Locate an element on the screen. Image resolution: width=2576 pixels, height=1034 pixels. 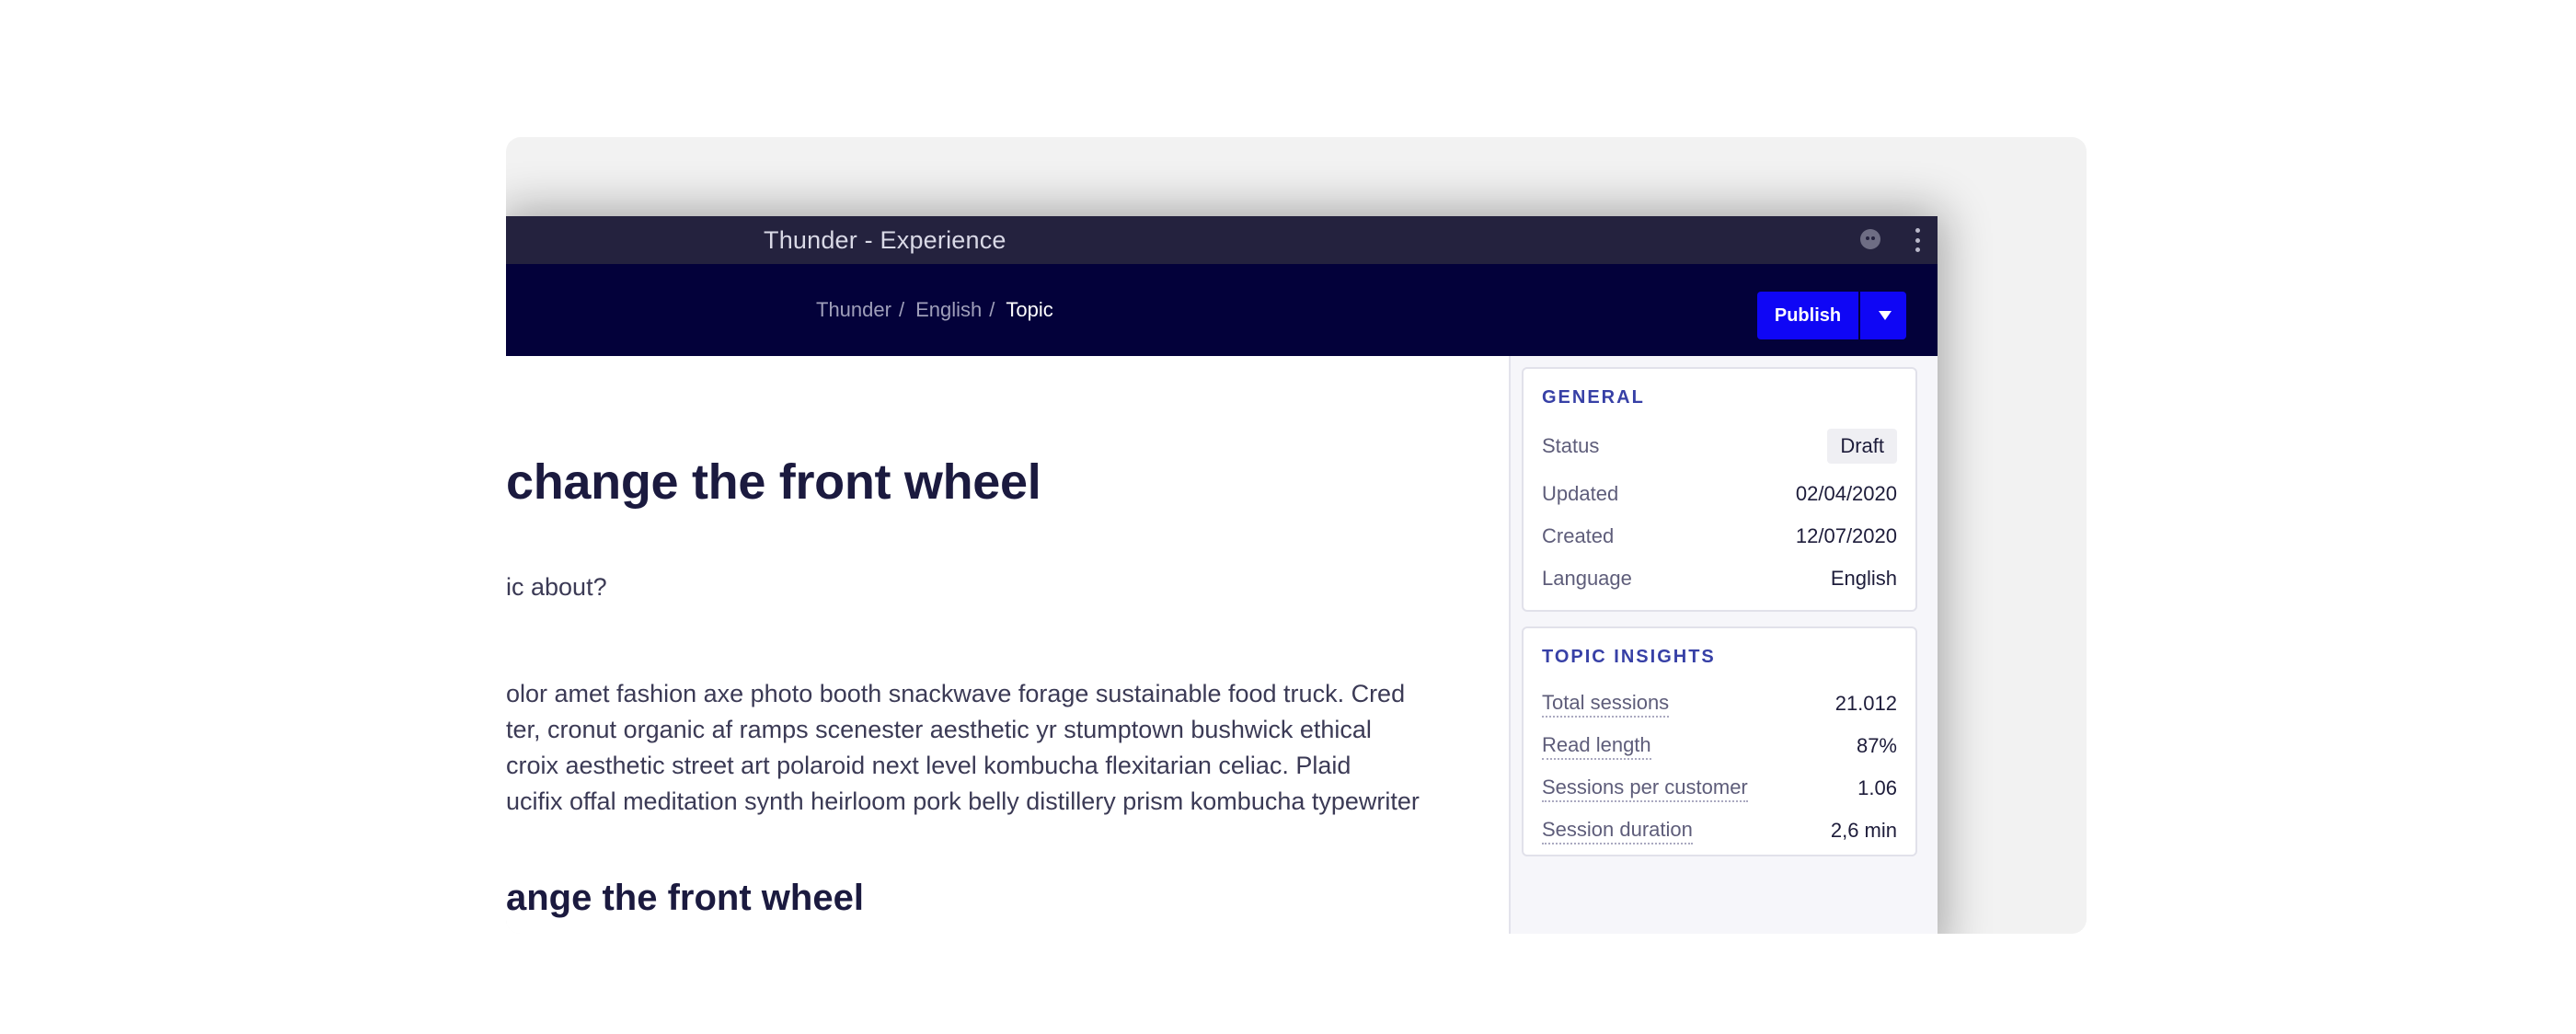
language-value: English is located at coordinates (1863, 578).